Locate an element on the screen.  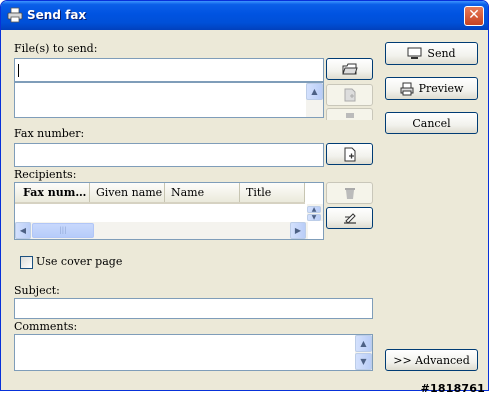
window-title: Send fax is located at coordinates (57, 15).